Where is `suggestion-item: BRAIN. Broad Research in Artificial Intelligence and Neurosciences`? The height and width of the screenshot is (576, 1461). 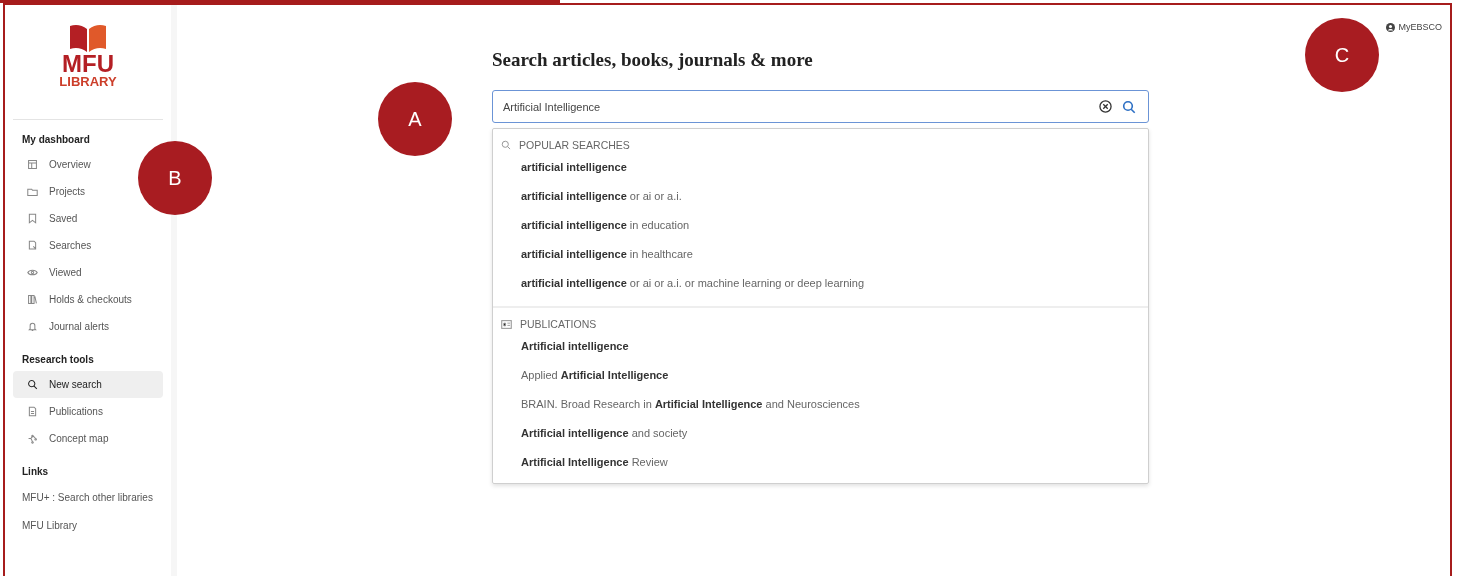
suggestion-item: BRAIN. Broad Research in Artificial Intelligence and Neurosciences is located at coordinates (820, 404).